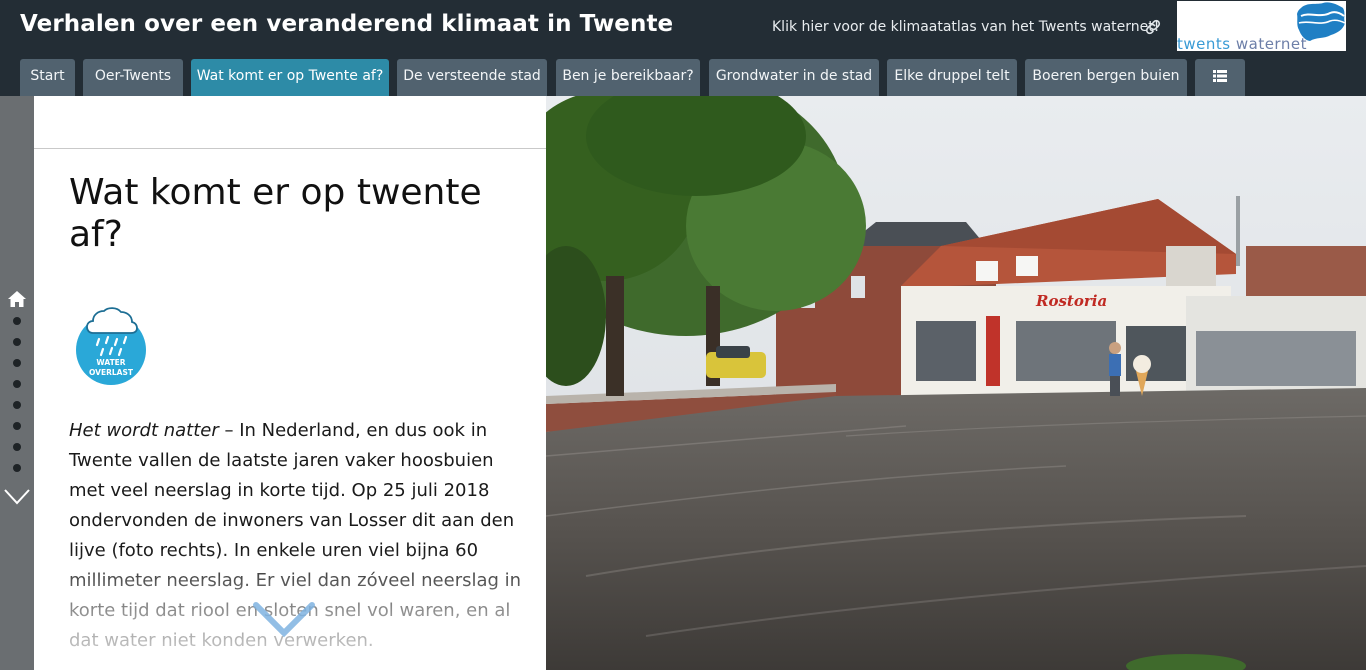 The width and height of the screenshot is (1366, 670). Describe the element at coordinates (17, 497) in the screenshot. I see `chevron-down-icon` at that location.